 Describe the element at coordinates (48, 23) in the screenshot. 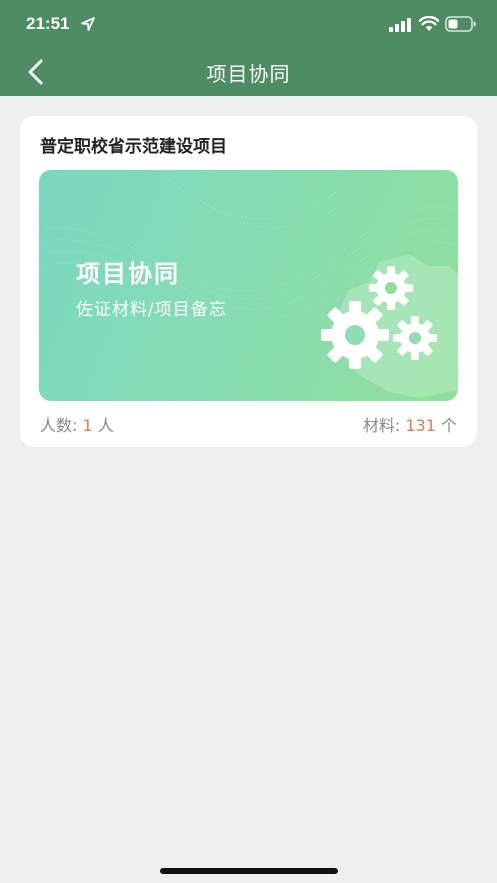

I see `status-time: 21:51` at that location.